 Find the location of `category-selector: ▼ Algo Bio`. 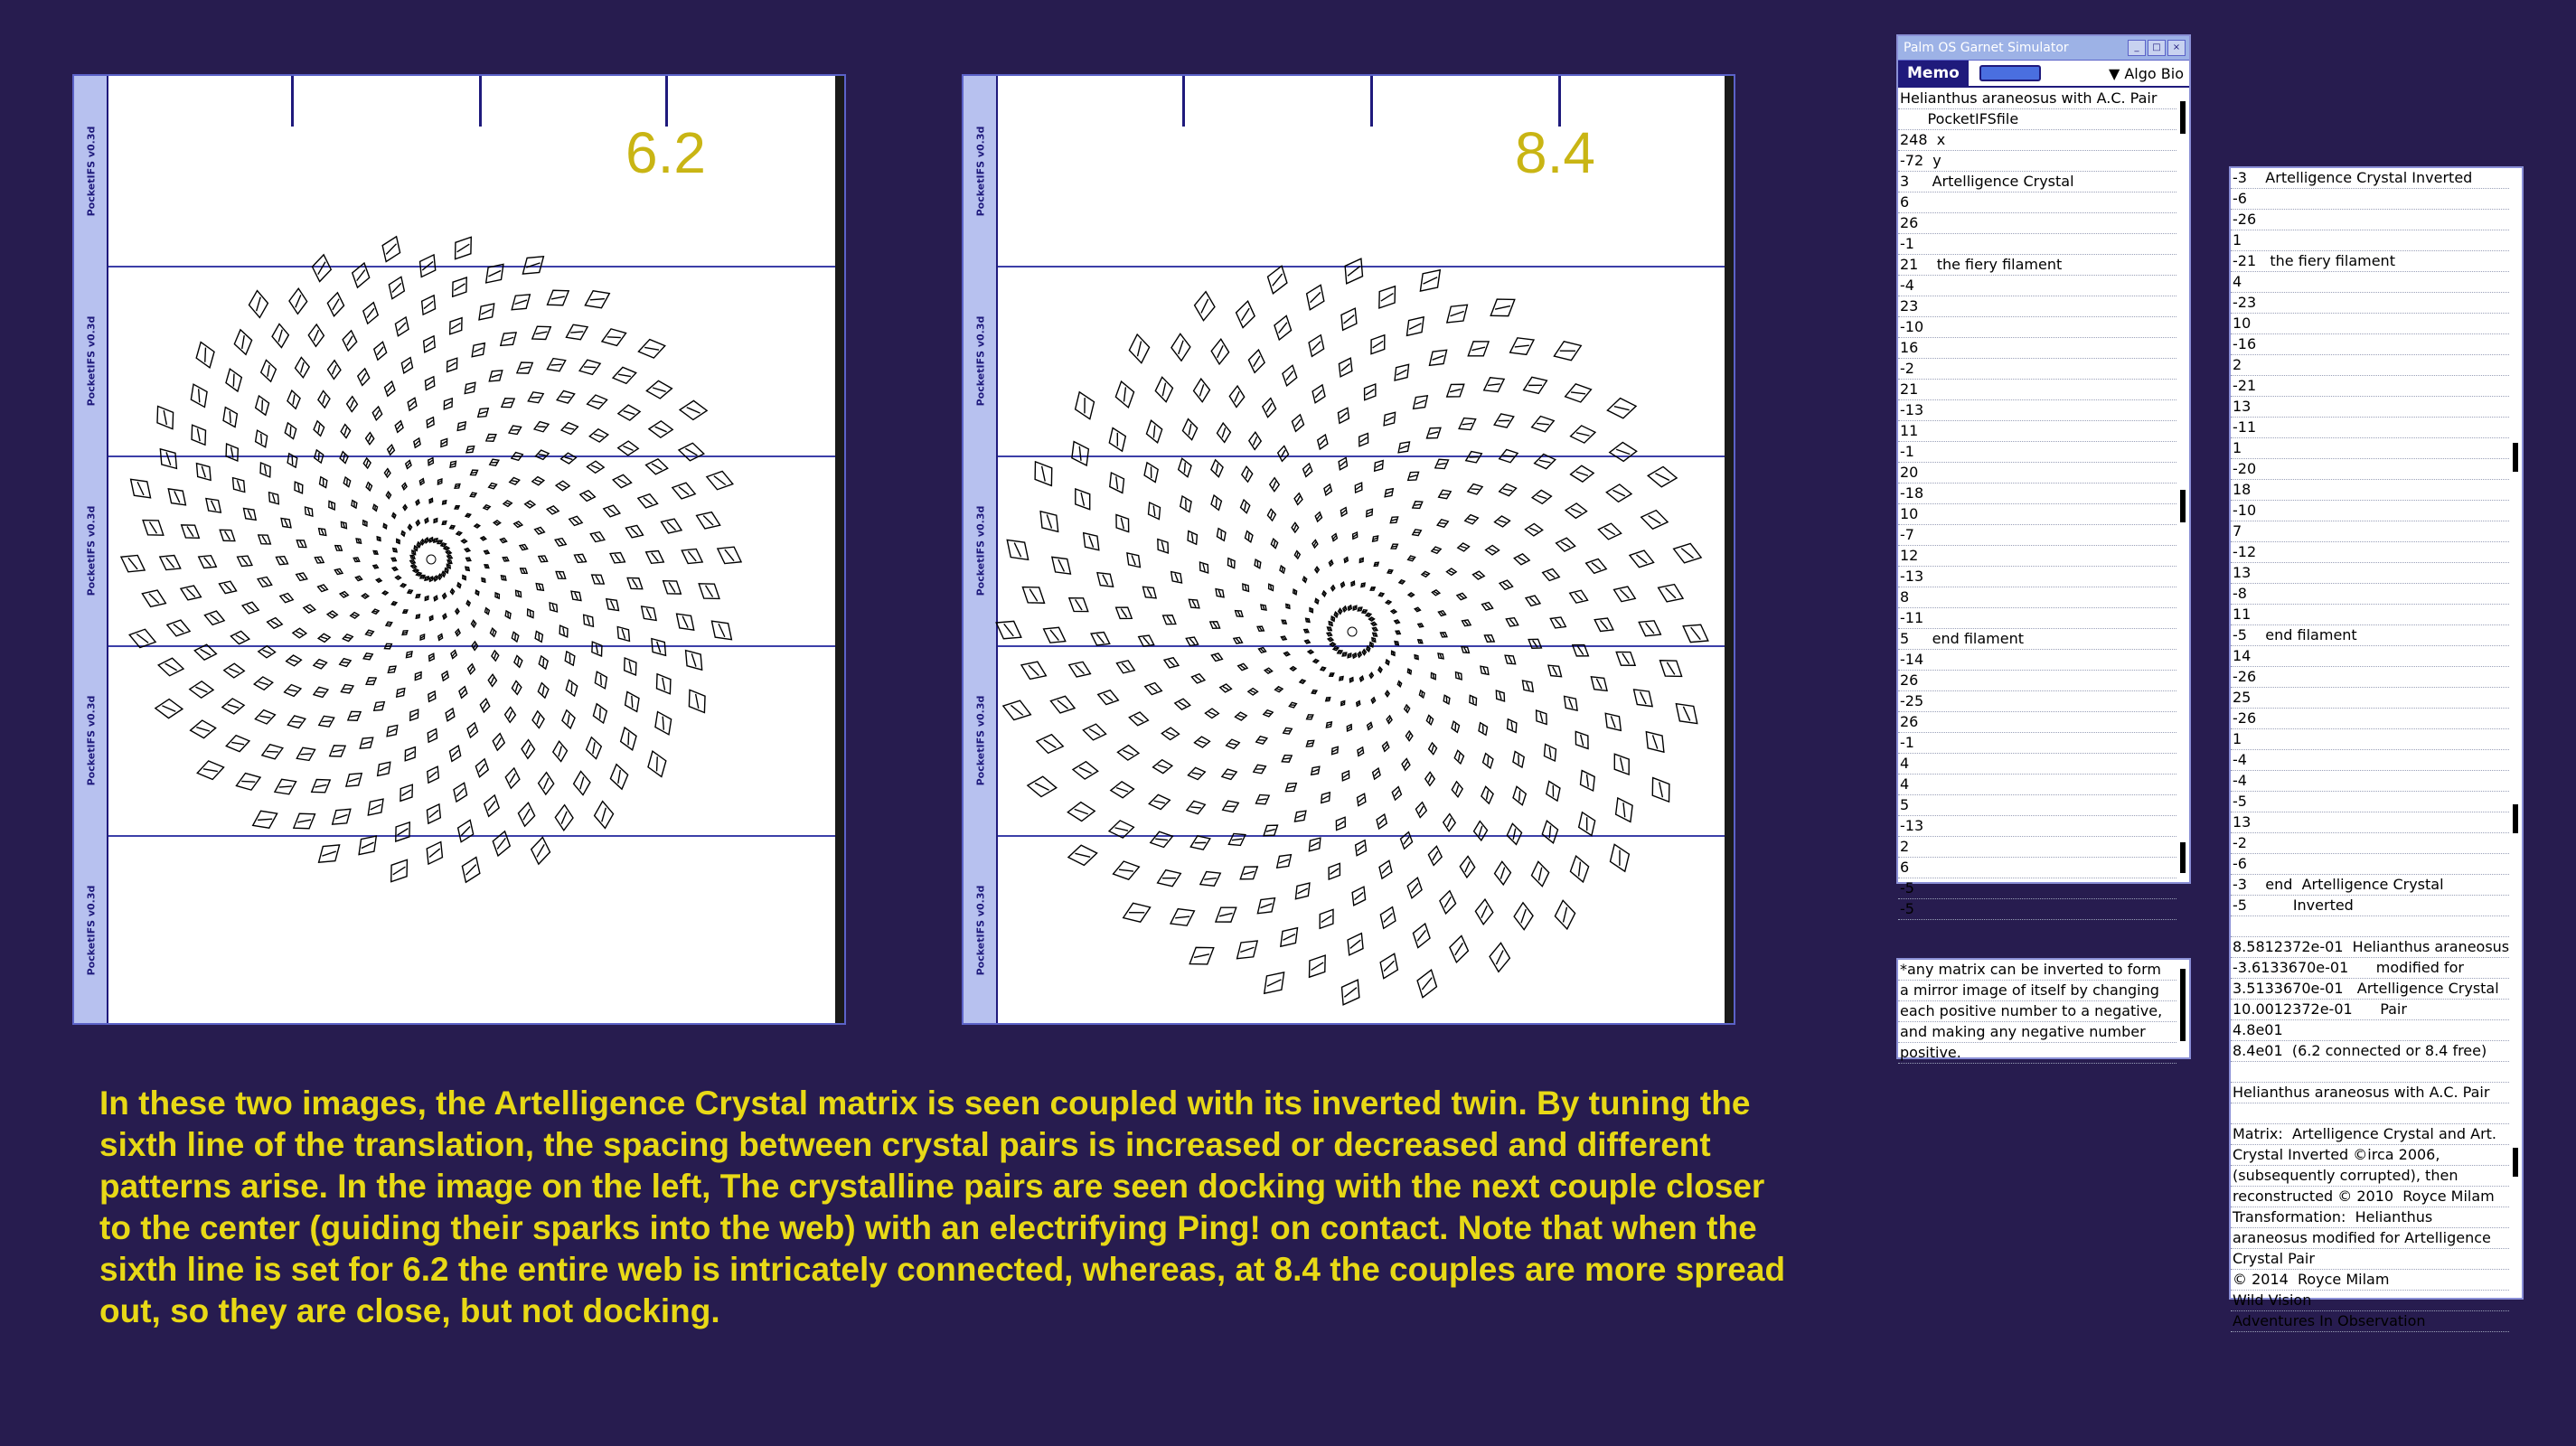

category-selector: ▼ Algo Bio is located at coordinates (2146, 74).